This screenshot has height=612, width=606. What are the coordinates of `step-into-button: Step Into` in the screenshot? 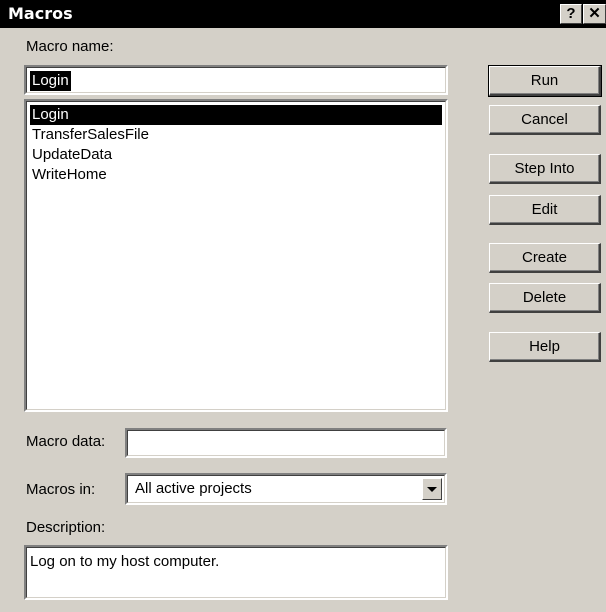 It's located at (545, 169).